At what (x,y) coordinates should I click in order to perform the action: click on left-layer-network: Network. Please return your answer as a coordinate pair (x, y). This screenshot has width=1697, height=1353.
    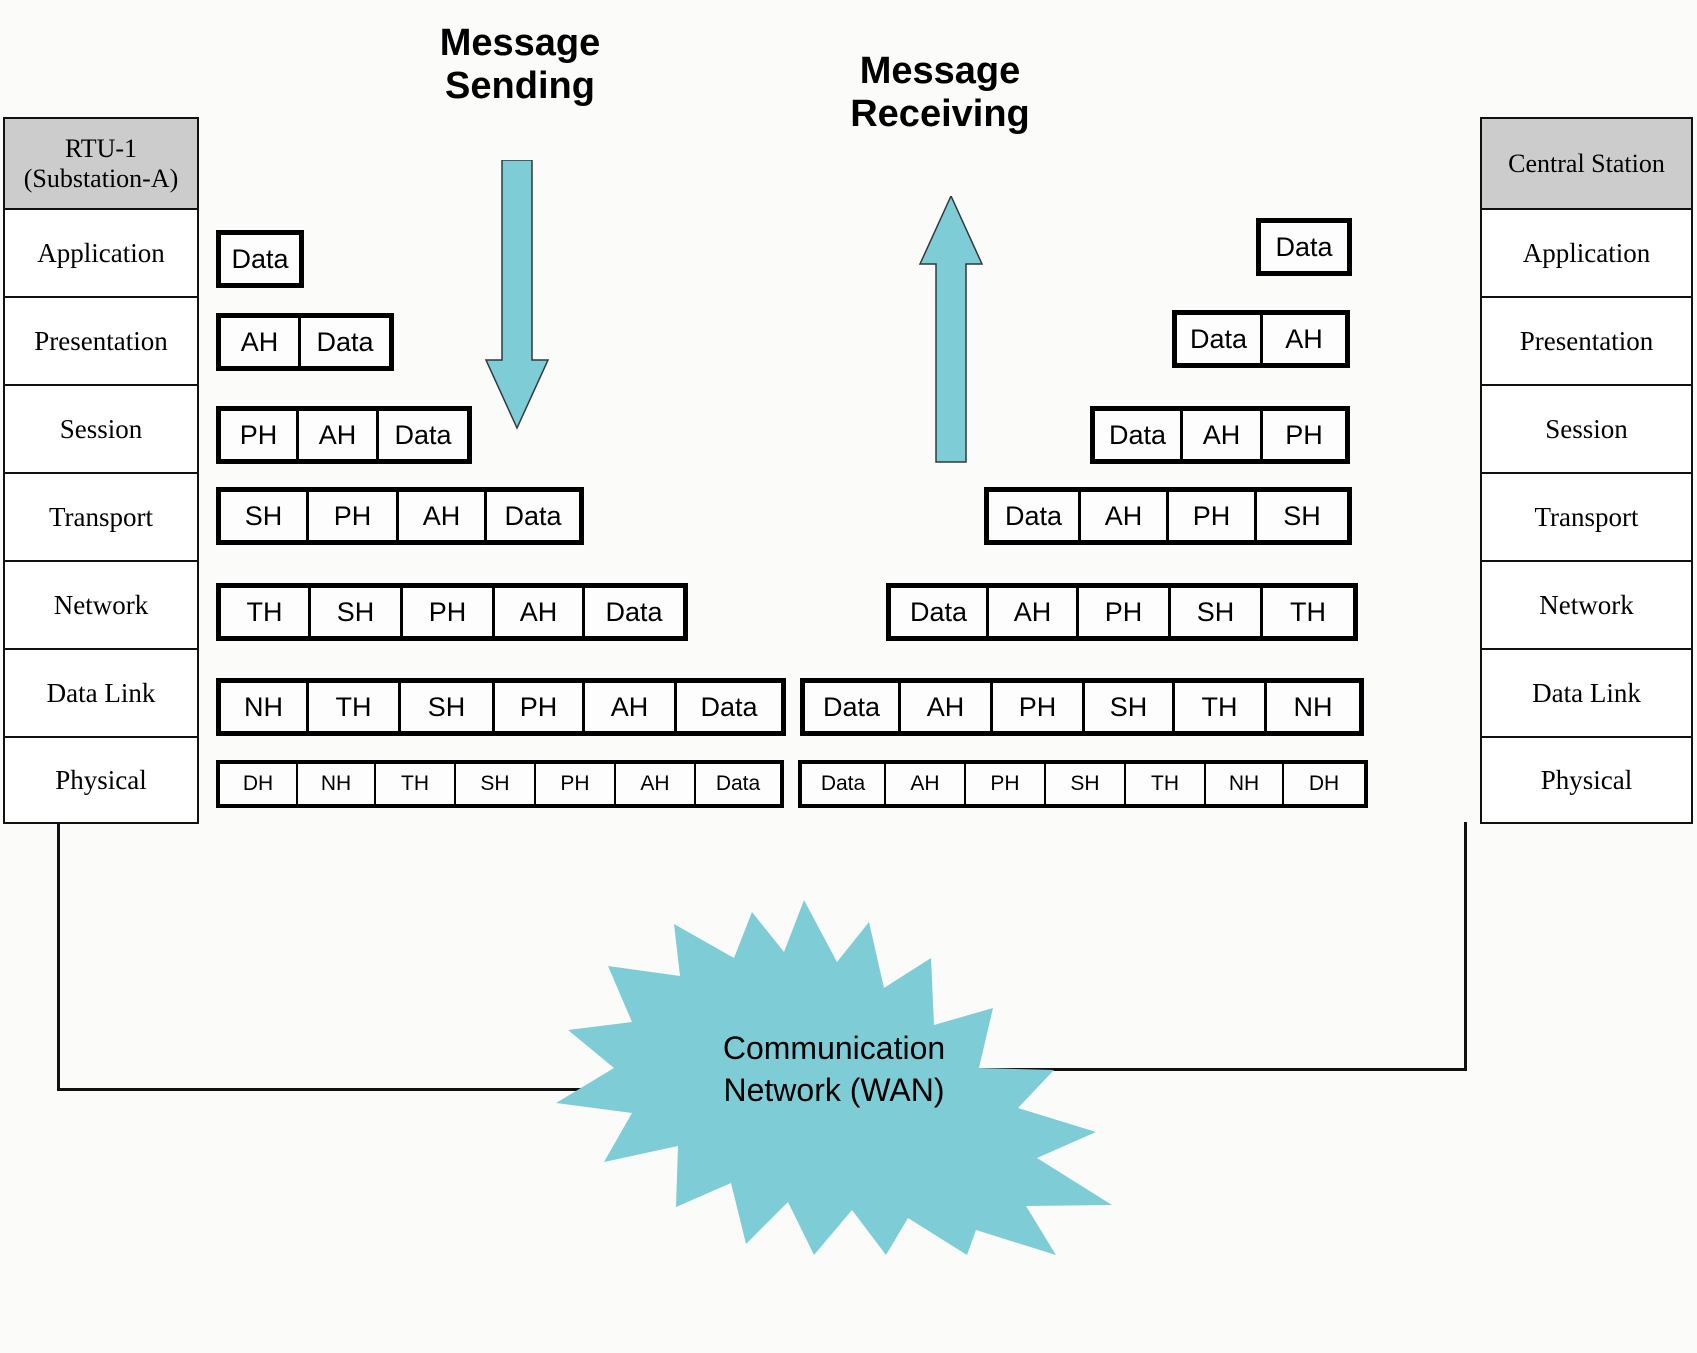
    Looking at the image, I should click on (101, 606).